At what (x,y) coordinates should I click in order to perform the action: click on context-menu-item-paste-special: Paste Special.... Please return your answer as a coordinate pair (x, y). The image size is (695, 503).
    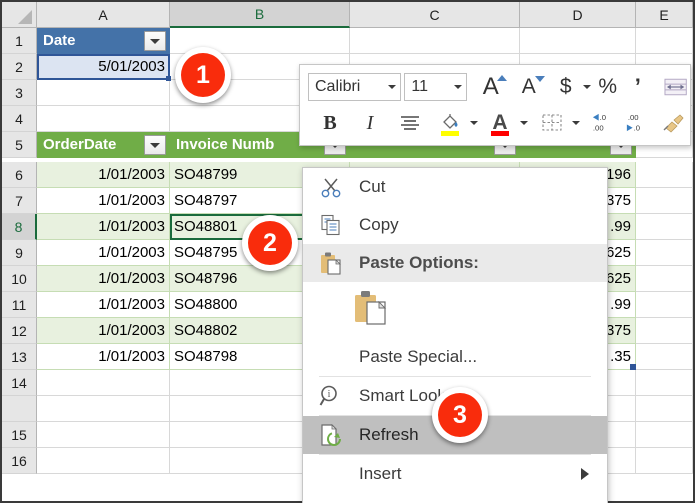
    Looking at the image, I should click on (455, 357).